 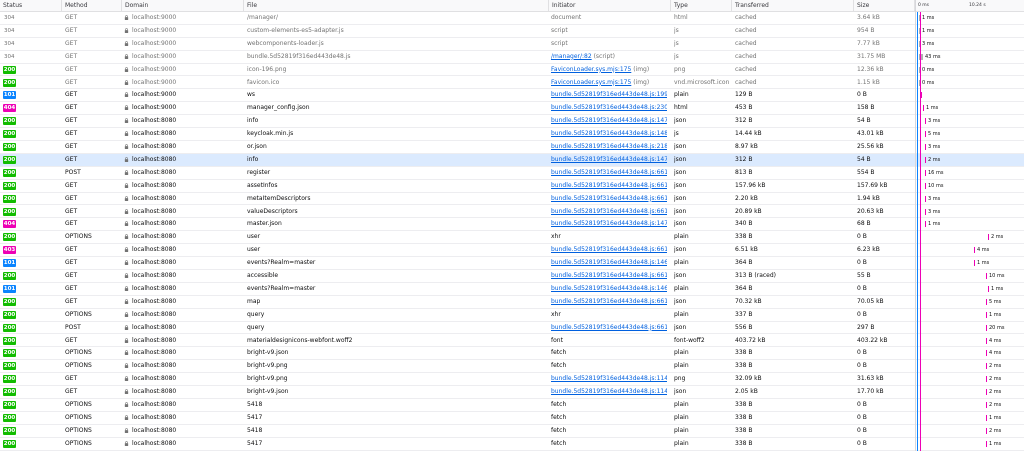 What do you see at coordinates (640, 69) in the screenshot?
I see `initiator-cause: (img)` at bounding box center [640, 69].